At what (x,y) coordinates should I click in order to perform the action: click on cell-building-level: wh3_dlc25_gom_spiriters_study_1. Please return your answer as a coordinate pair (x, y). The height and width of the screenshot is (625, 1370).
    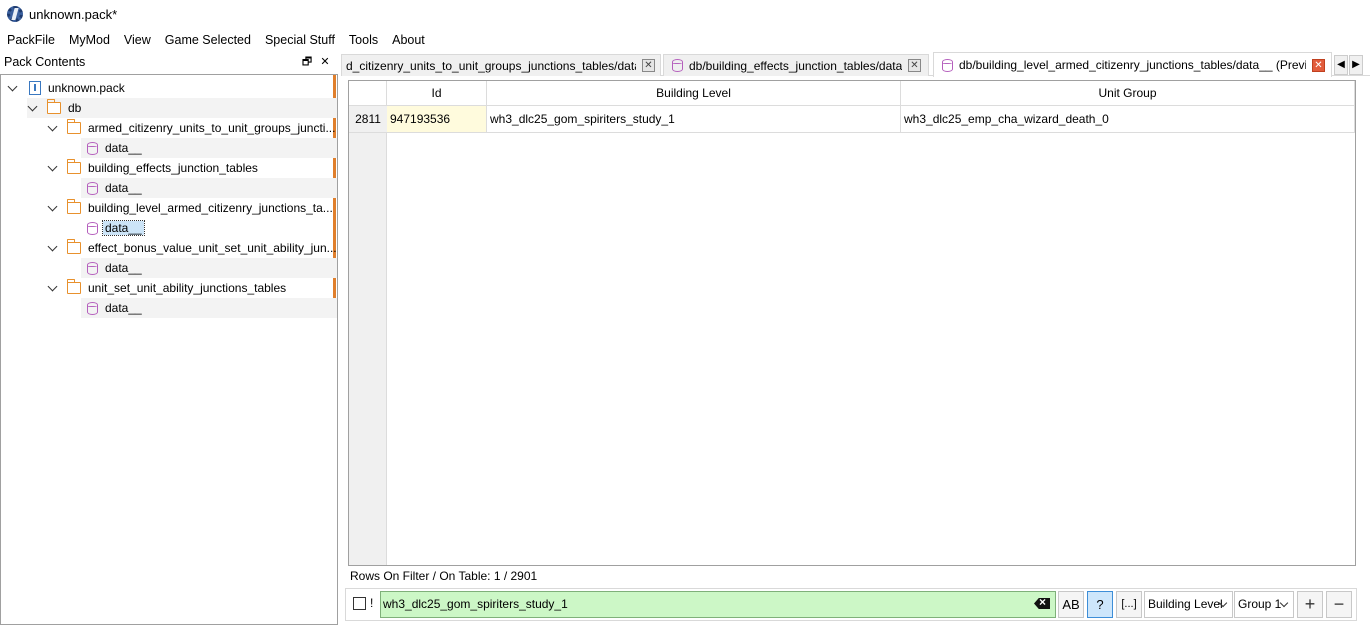
    Looking at the image, I should click on (694, 119).